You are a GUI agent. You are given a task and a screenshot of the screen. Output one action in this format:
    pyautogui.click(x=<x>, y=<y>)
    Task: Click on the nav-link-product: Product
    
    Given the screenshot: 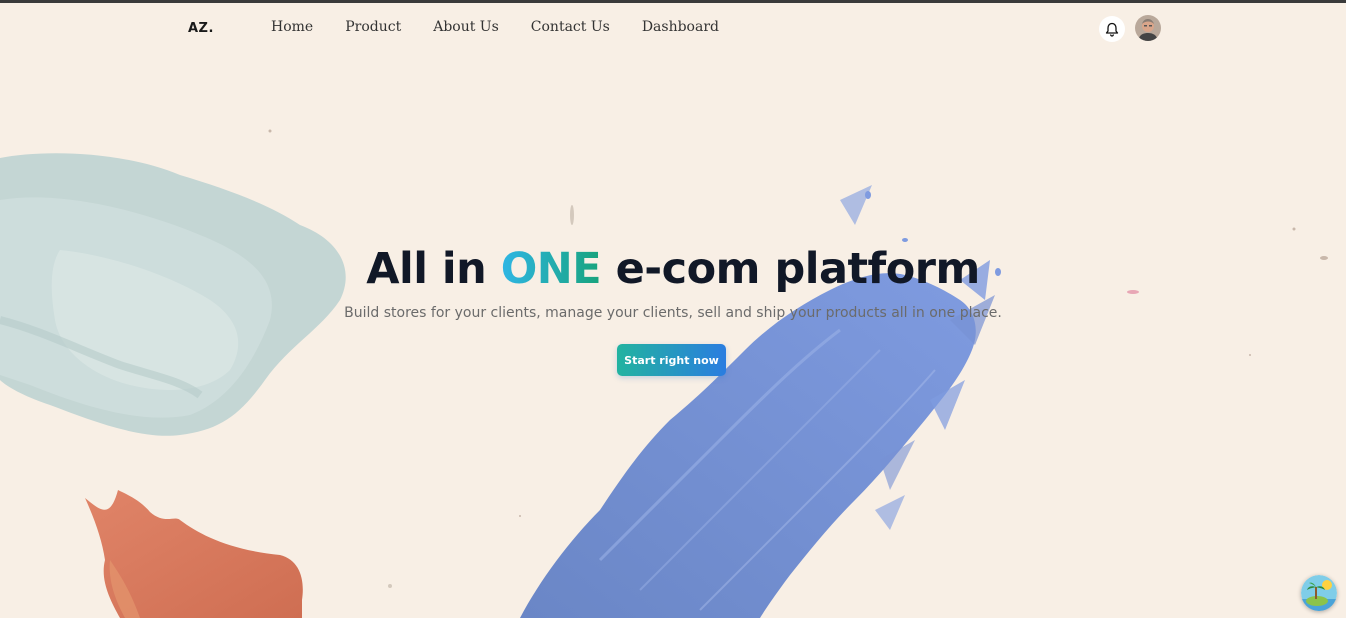 What is the action you would take?
    pyautogui.click(x=373, y=27)
    